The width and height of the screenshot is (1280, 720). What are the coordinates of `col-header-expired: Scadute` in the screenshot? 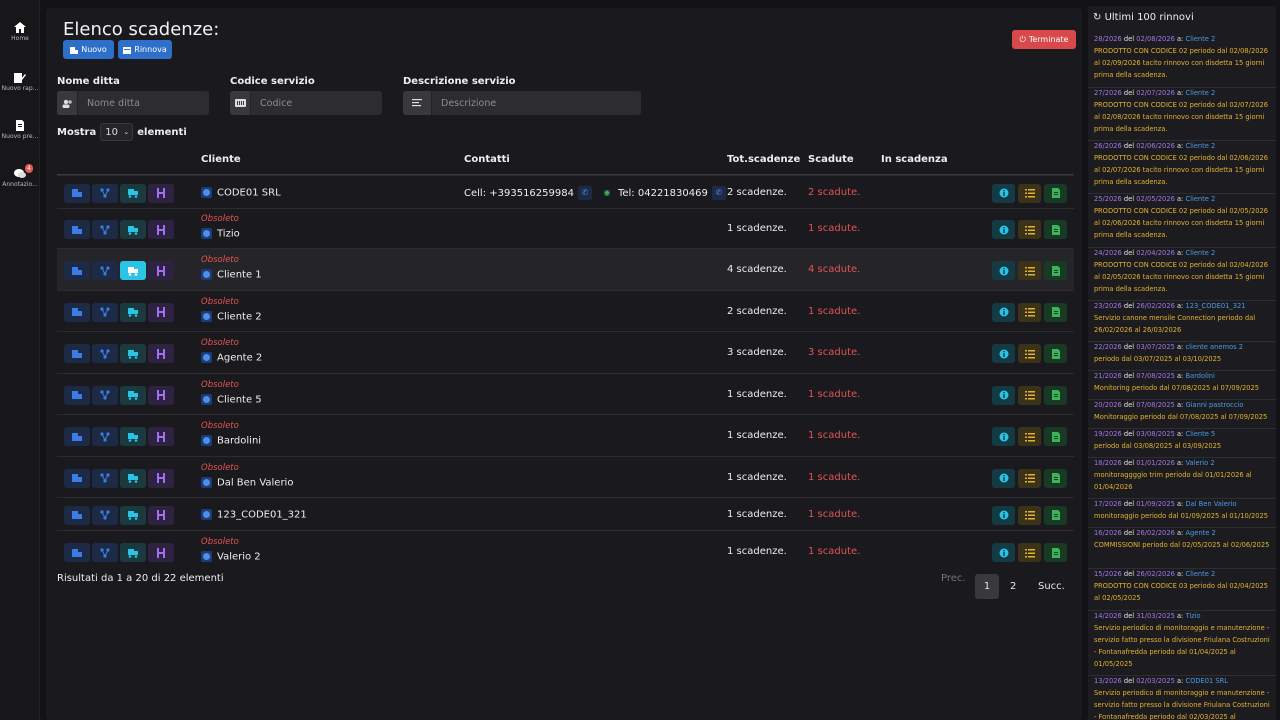 It's located at (831, 159).